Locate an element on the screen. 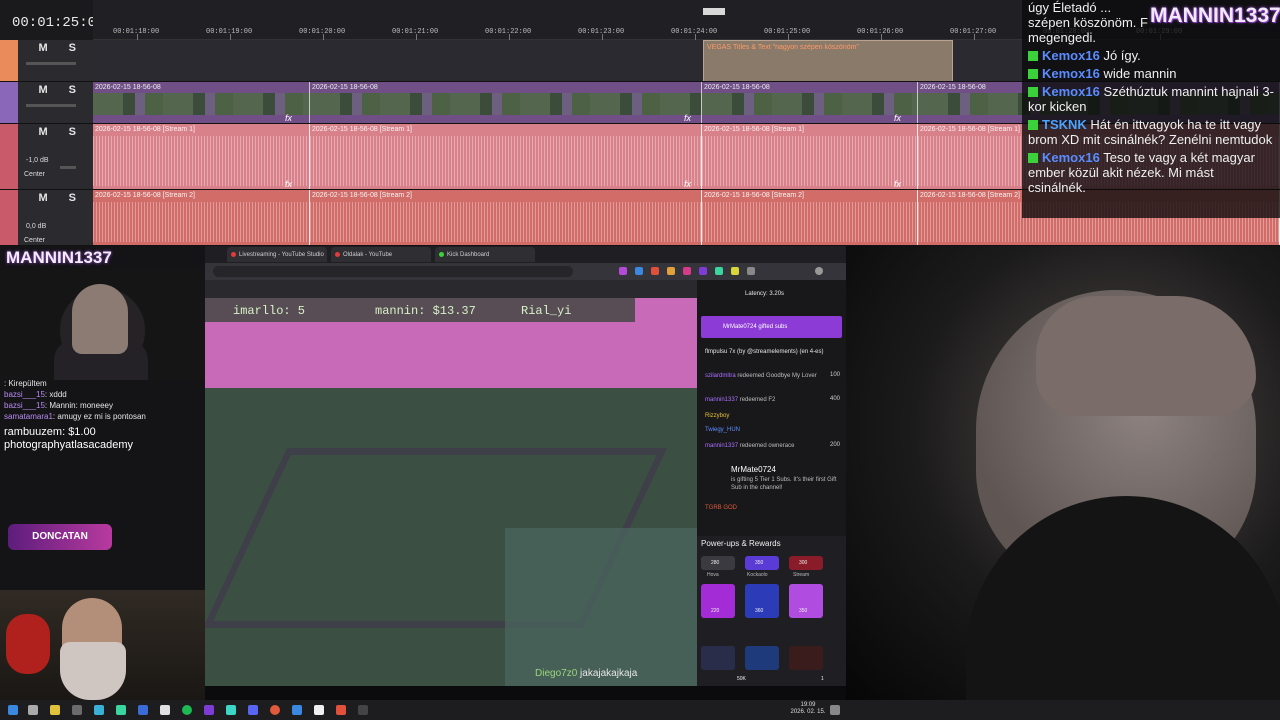 This screenshot has width=1280, height=720. track-header-audio-2: M S 0,0 dB Center is located at coordinates (46, 218).